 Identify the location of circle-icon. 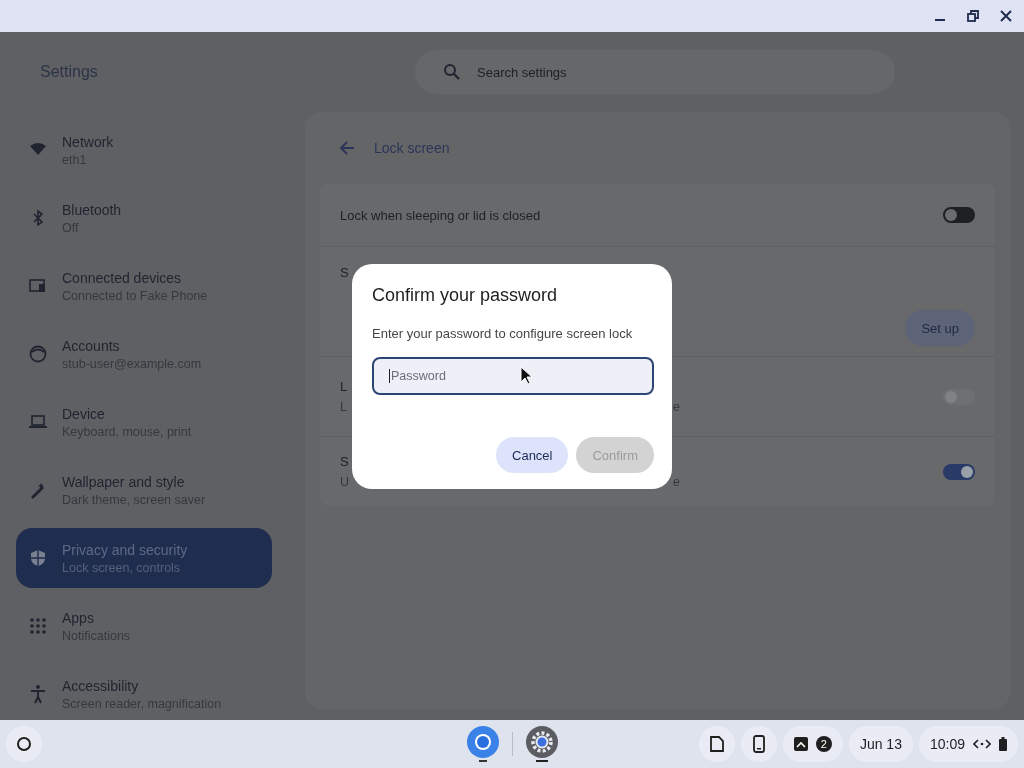
(24, 744).